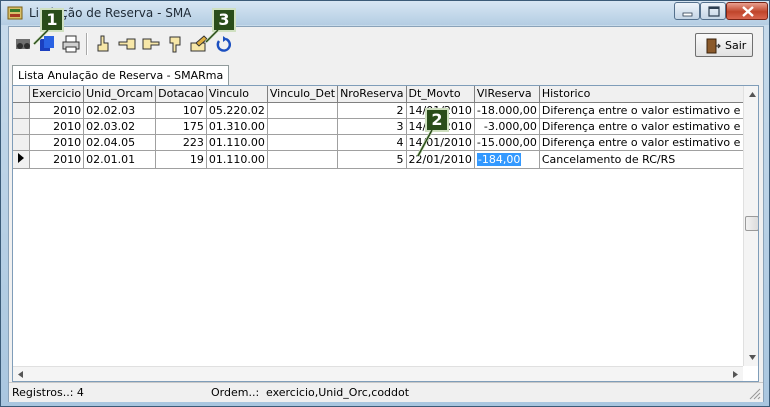  I want to click on cell-nro-reserva: 4, so click(372, 142).